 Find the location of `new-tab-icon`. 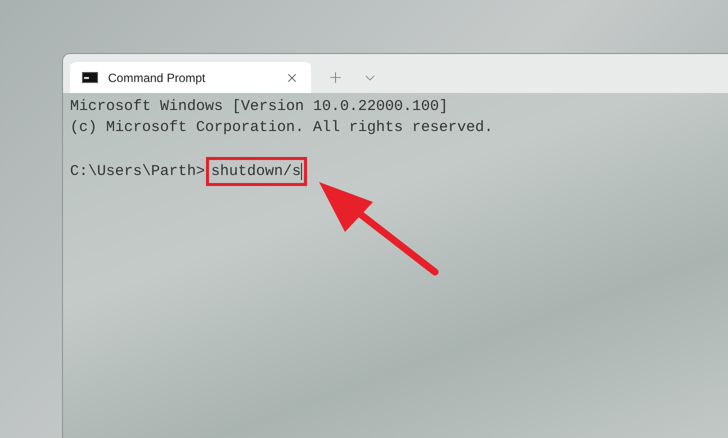

new-tab-icon is located at coordinates (335, 77).